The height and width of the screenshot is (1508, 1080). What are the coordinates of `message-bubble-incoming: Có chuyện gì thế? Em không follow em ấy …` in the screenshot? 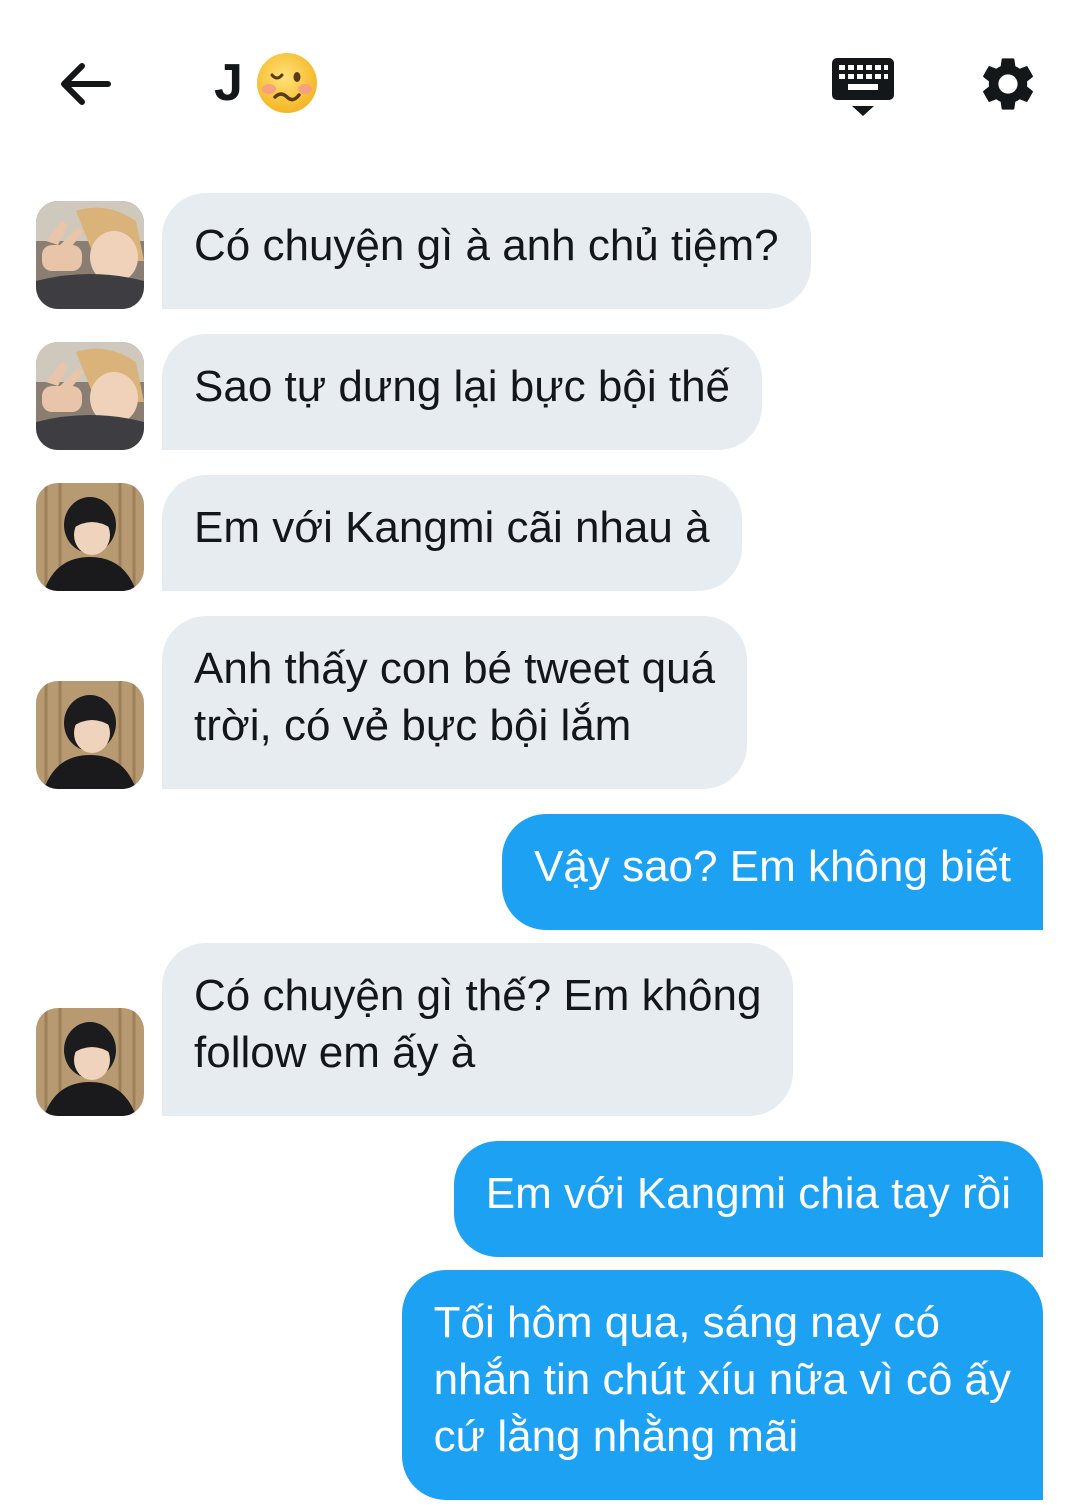 It's located at (478, 1029).